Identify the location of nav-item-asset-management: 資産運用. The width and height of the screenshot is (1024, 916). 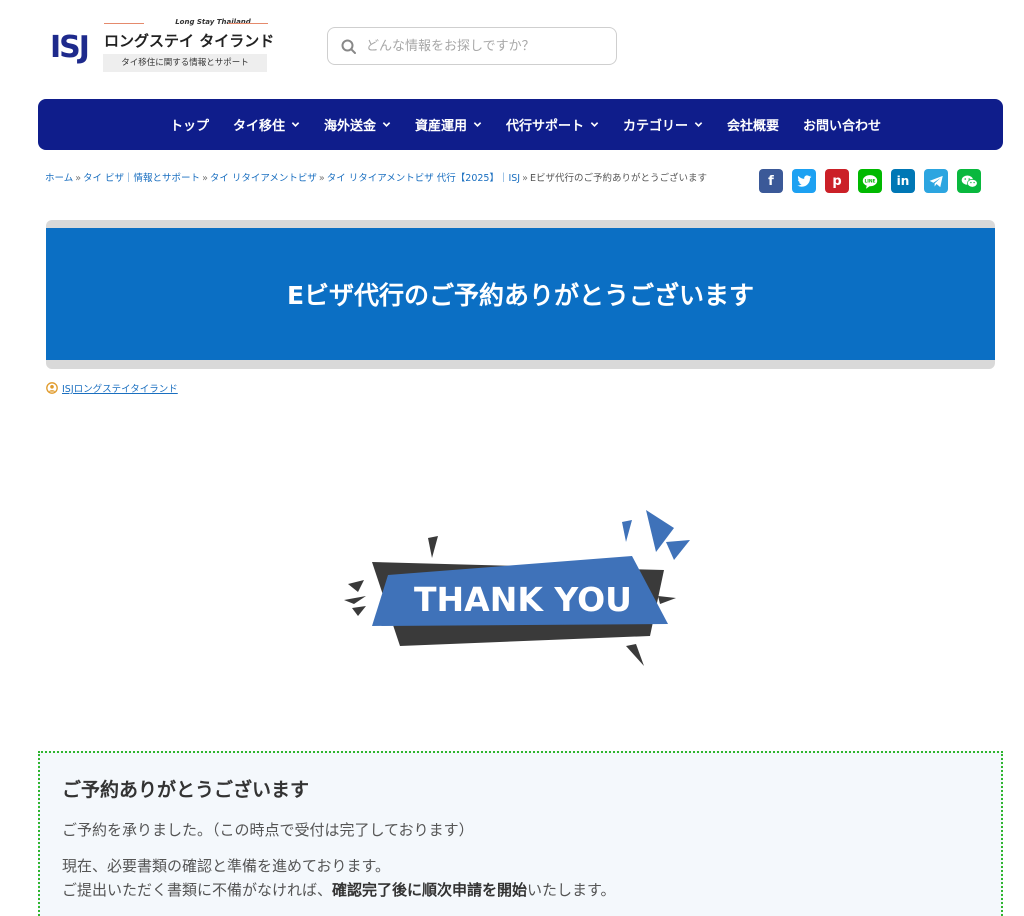
(448, 124).